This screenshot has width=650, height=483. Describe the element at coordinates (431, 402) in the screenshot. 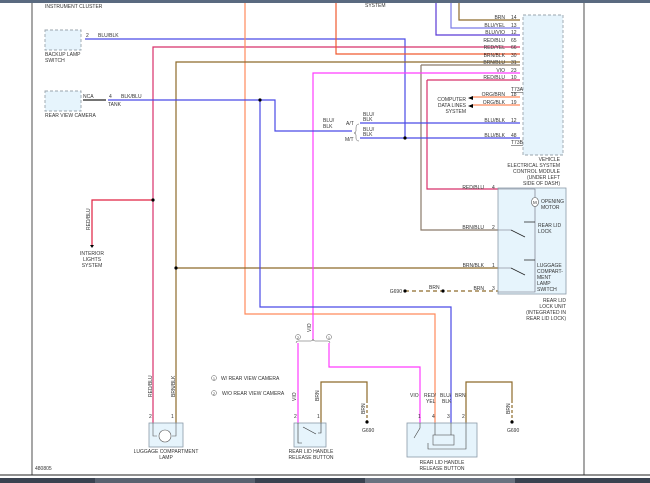

I see `wire-label: YEL` at that location.